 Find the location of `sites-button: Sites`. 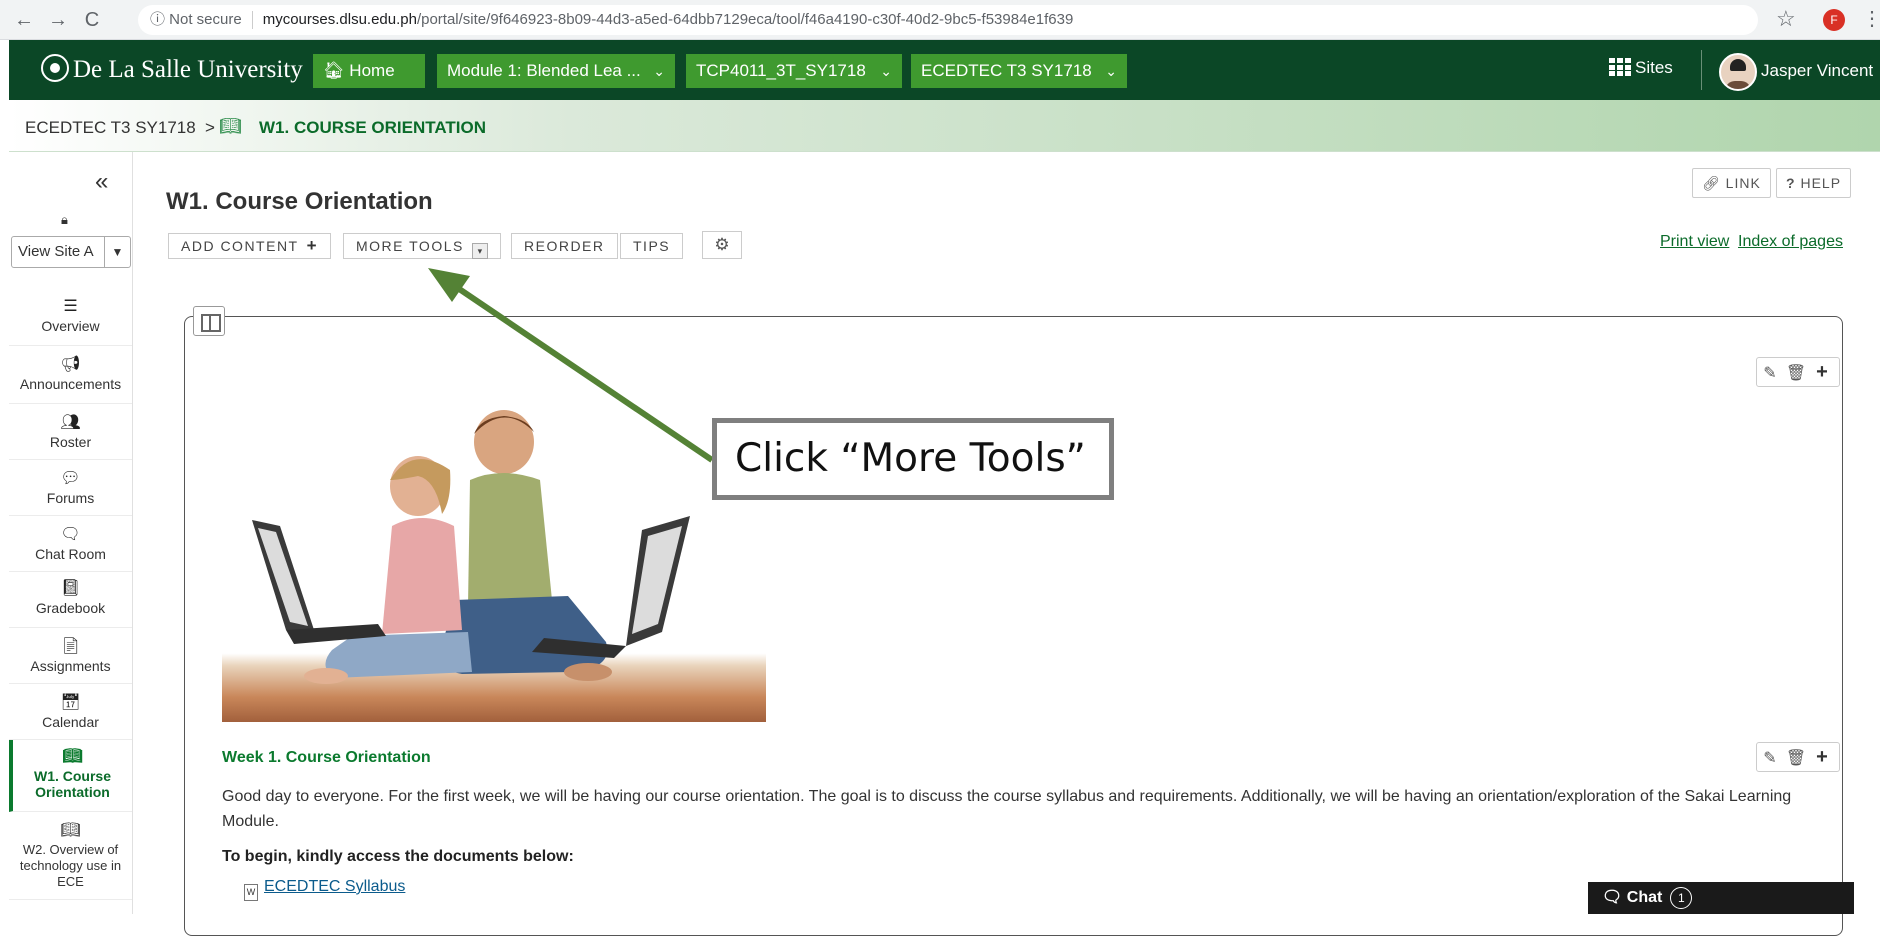

sites-button: Sites is located at coordinates (1641, 68).